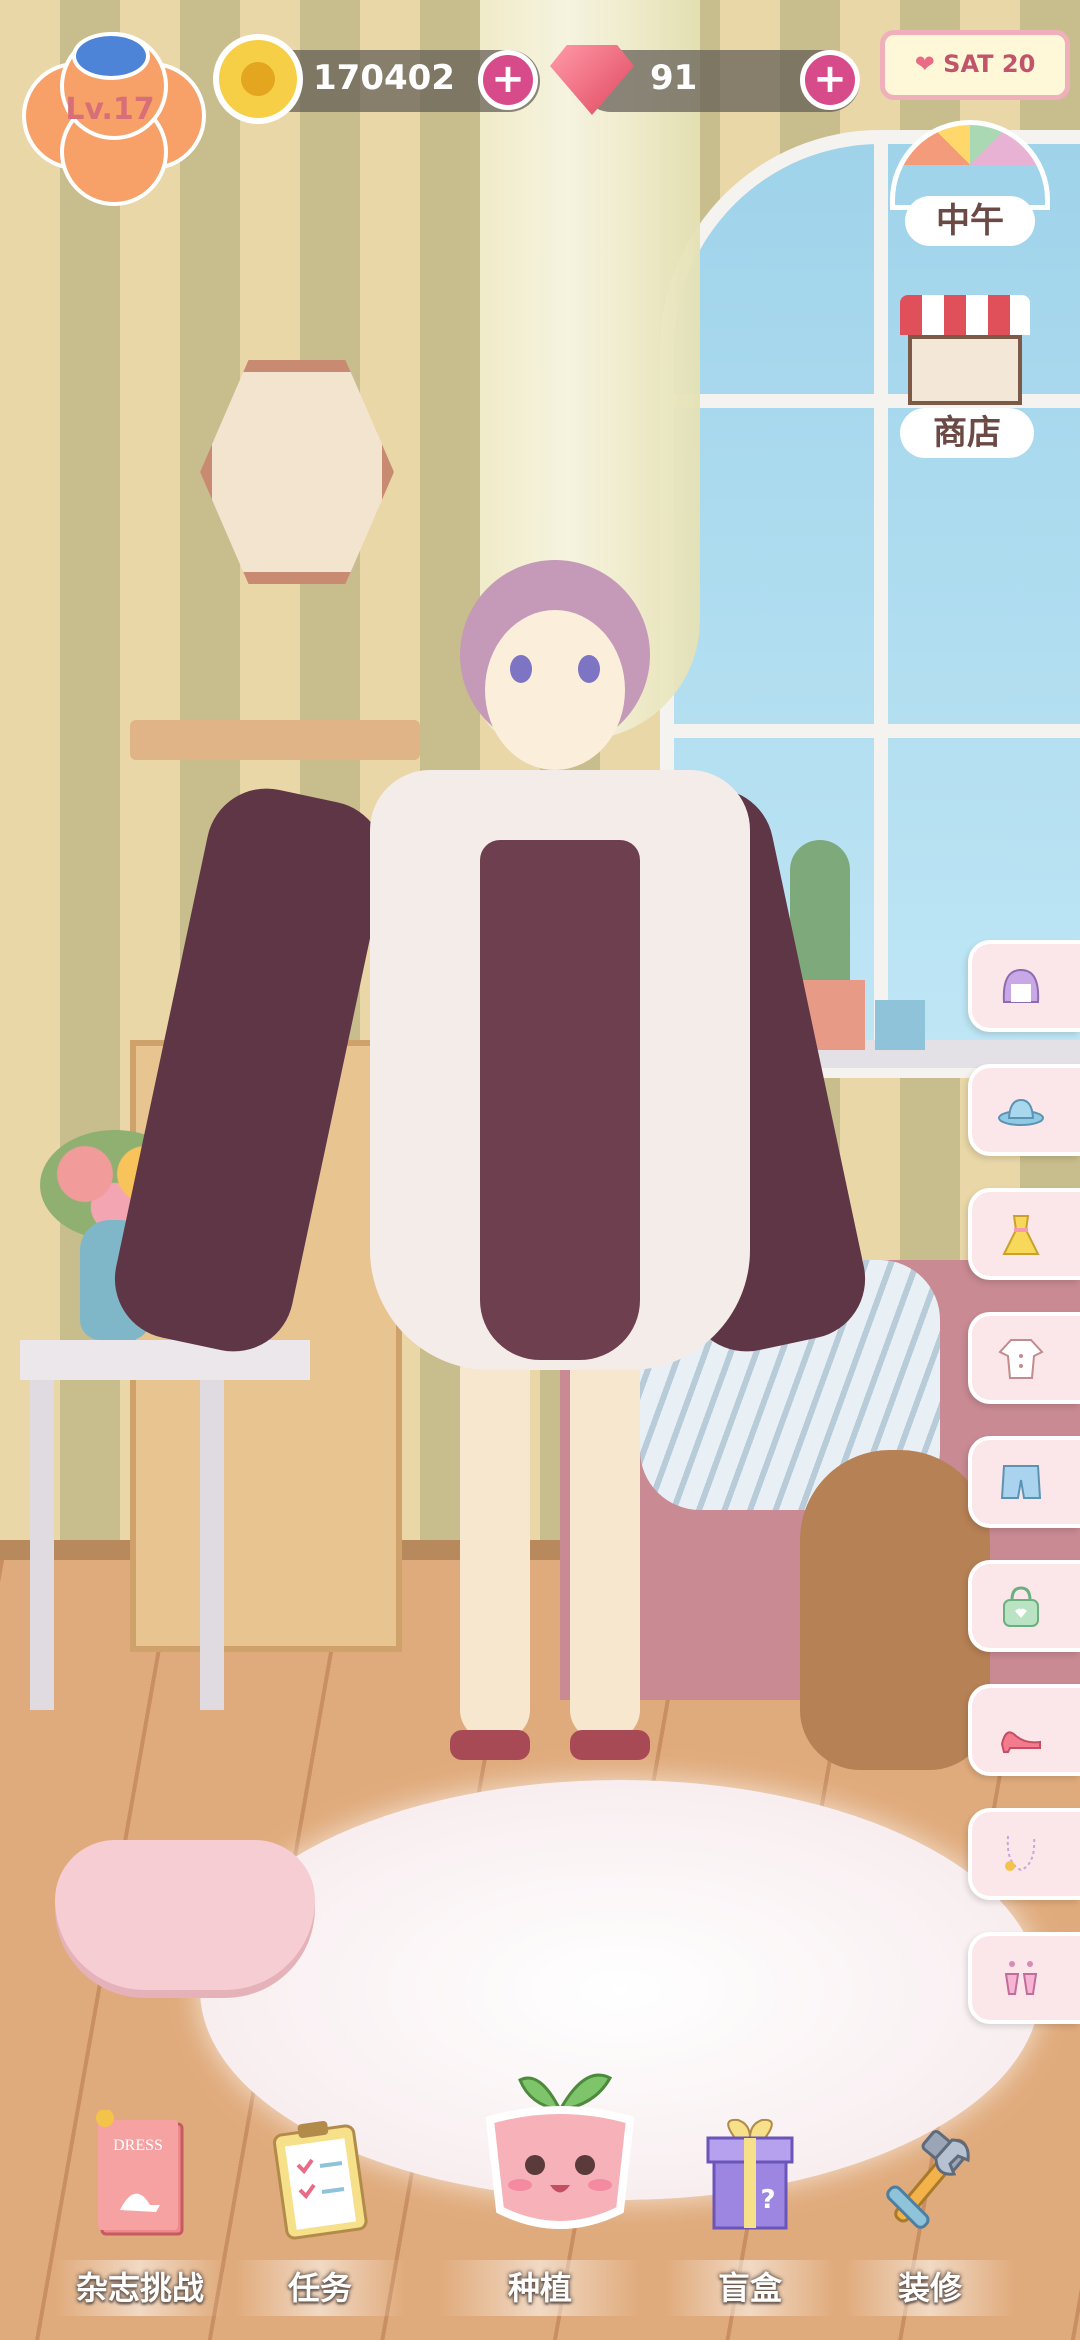 This screenshot has width=1080, height=2340. Describe the element at coordinates (42, 1545) in the screenshot. I see `table-leg` at that location.